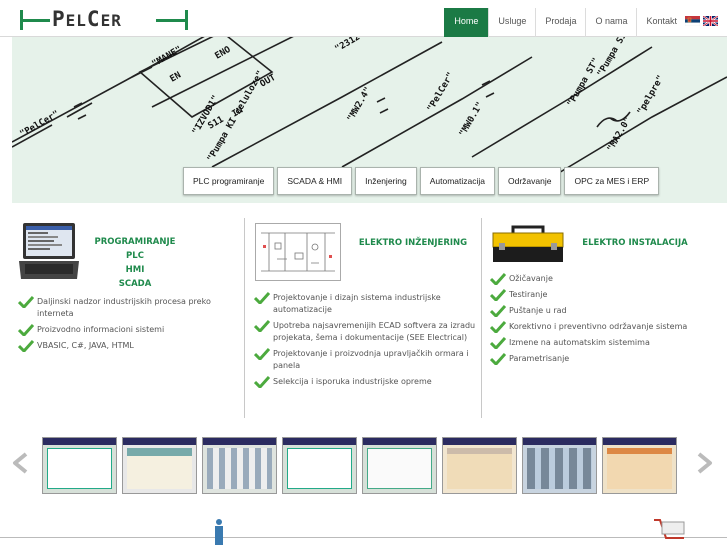 The width and height of the screenshot is (727, 545). Describe the element at coordinates (87, 19) in the screenshot. I see `logo-text: PELCER` at that location.